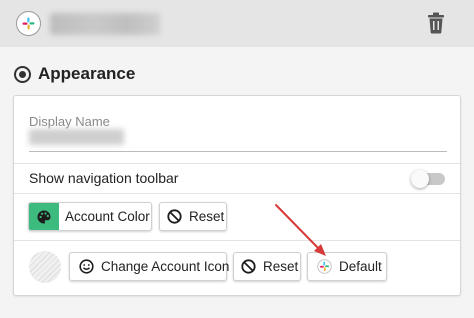 This screenshot has height=318, width=474. What do you see at coordinates (237, 178) in the screenshot?
I see `navigation-toolbar-row: Show navigation toolbar` at bounding box center [237, 178].